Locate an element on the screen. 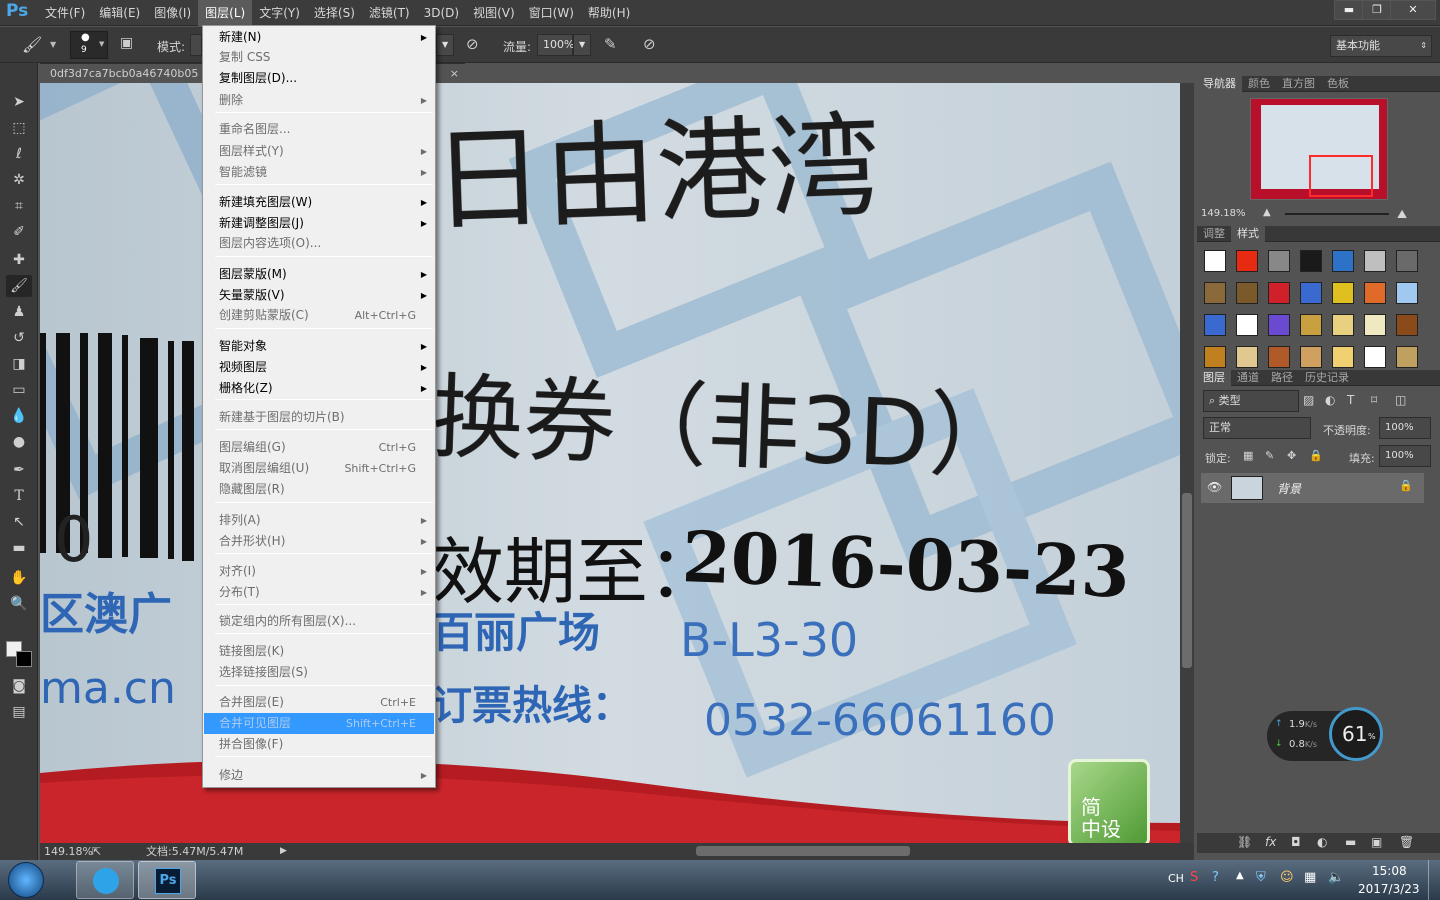  marquee-tool-icon: ⬚ is located at coordinates (19, 128).